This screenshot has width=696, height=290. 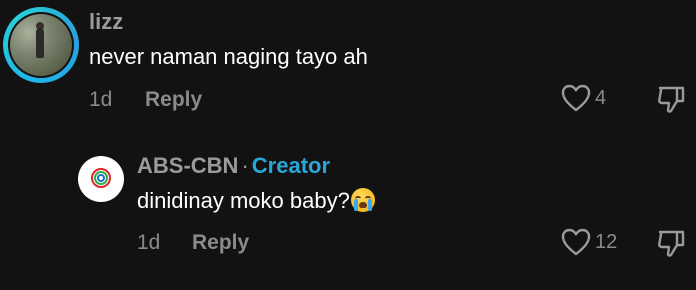 I want to click on avatar-photo, so click(x=41, y=45).